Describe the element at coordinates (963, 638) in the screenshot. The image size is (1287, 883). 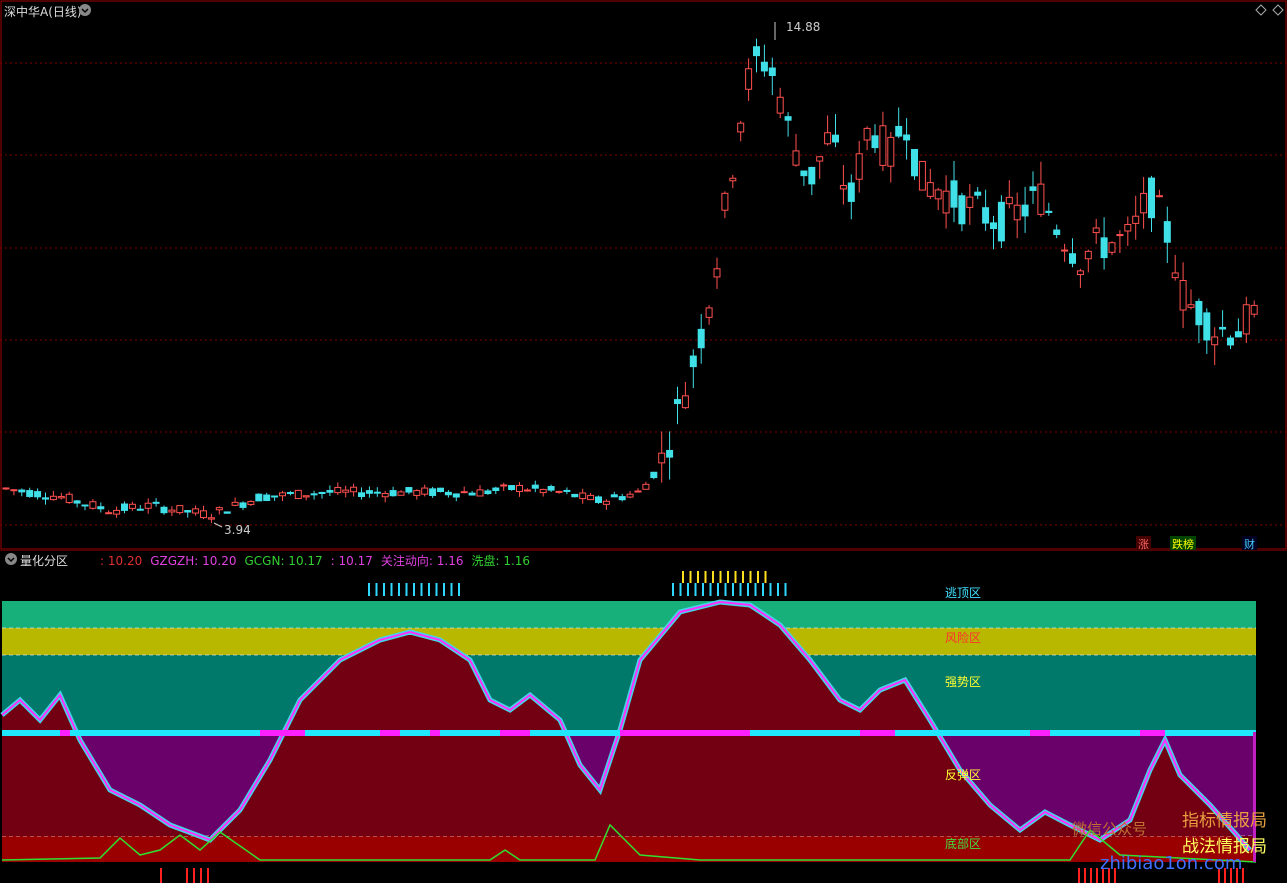
I see `zone-label-1: 风险区` at that location.